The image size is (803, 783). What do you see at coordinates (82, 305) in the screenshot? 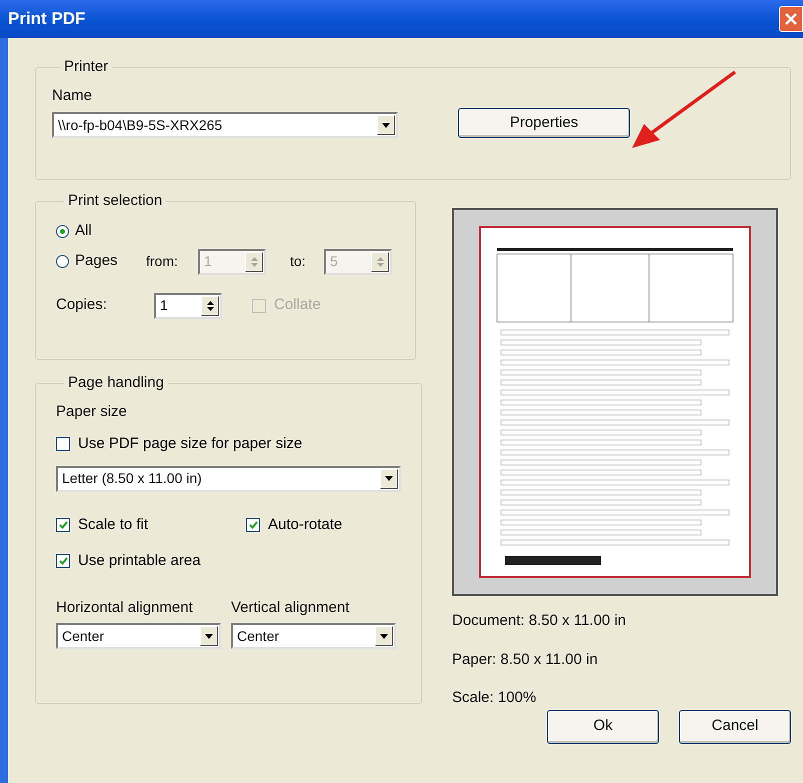
I see `field-label: Copies:` at bounding box center [82, 305].